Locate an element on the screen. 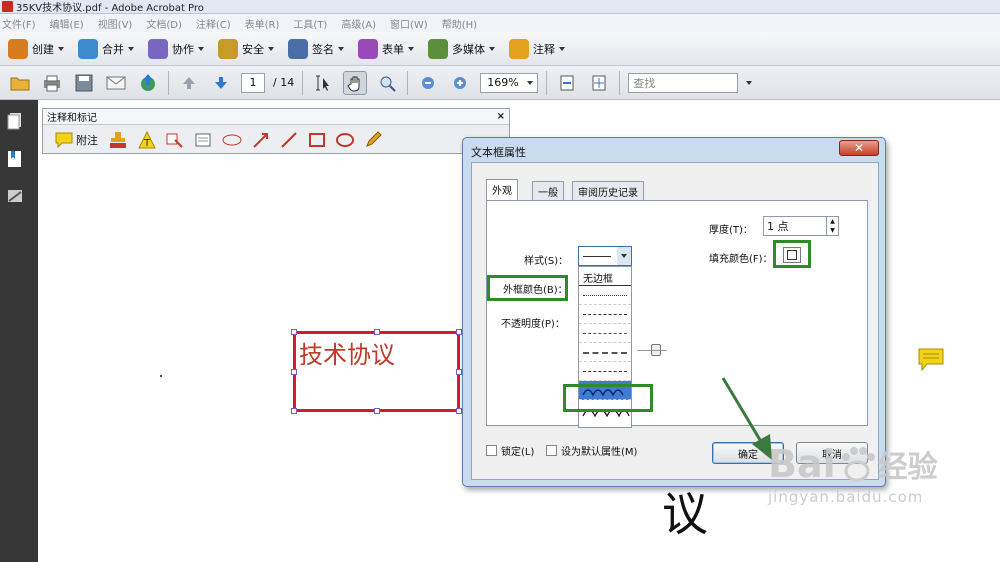 Image resolution: width=1000 pixels, height=562 pixels. menu-forms: 表单(R) is located at coordinates (262, 23).